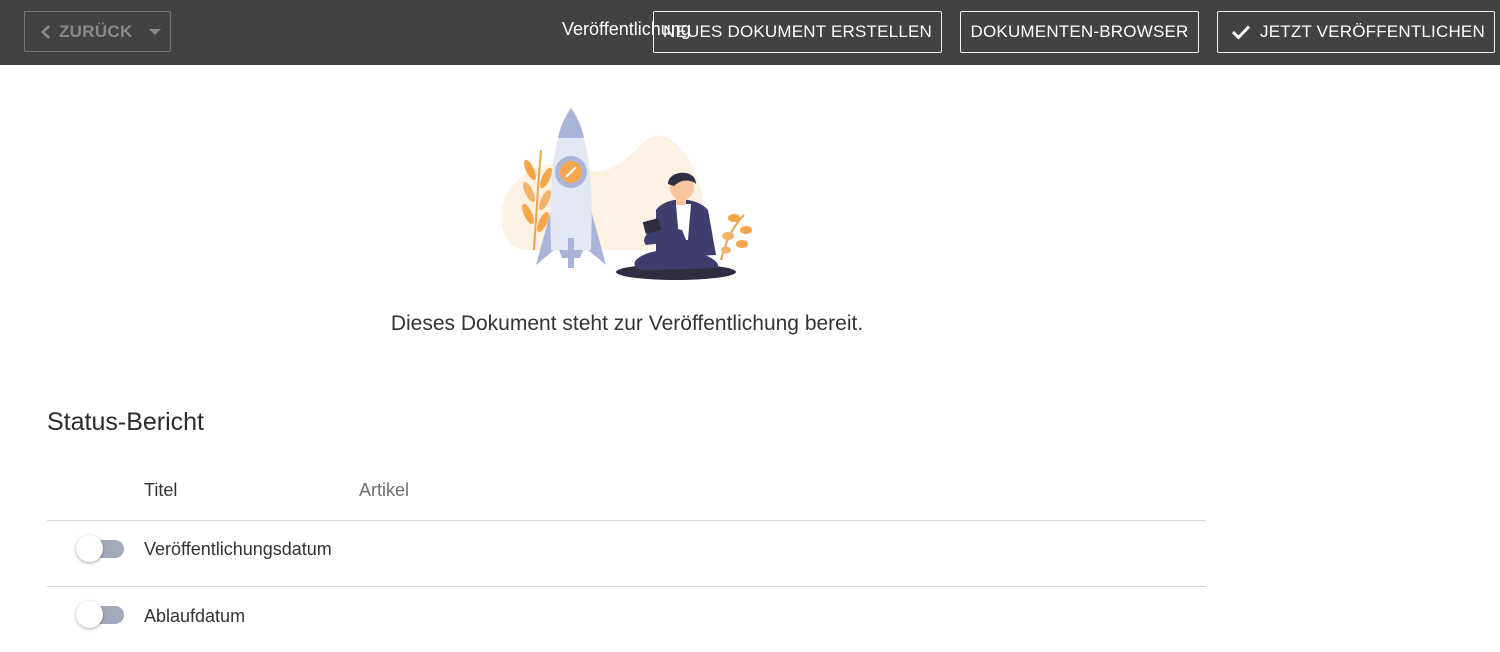 This screenshot has width=1500, height=652. I want to click on new-document-label: NEUES DOKUMENT ERSTELLEN, so click(797, 31).